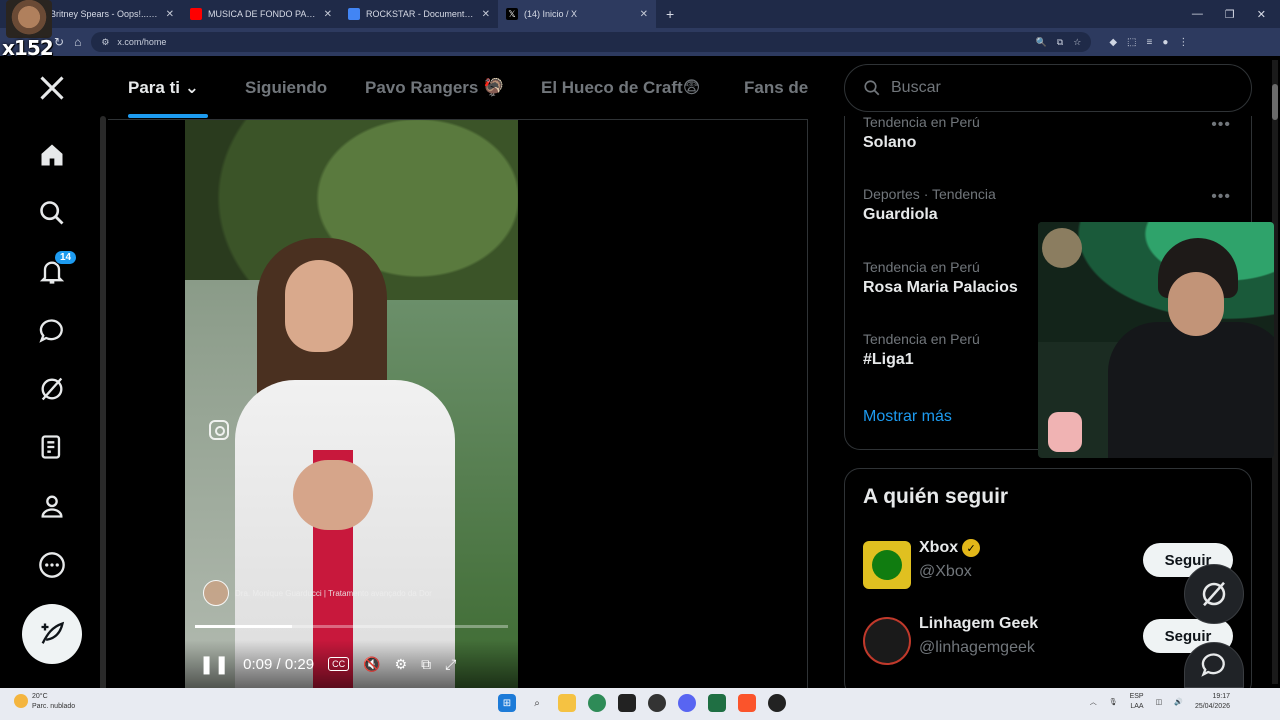 The width and height of the screenshot is (1280, 720). I want to click on profile-icon: ●, so click(1165, 42).